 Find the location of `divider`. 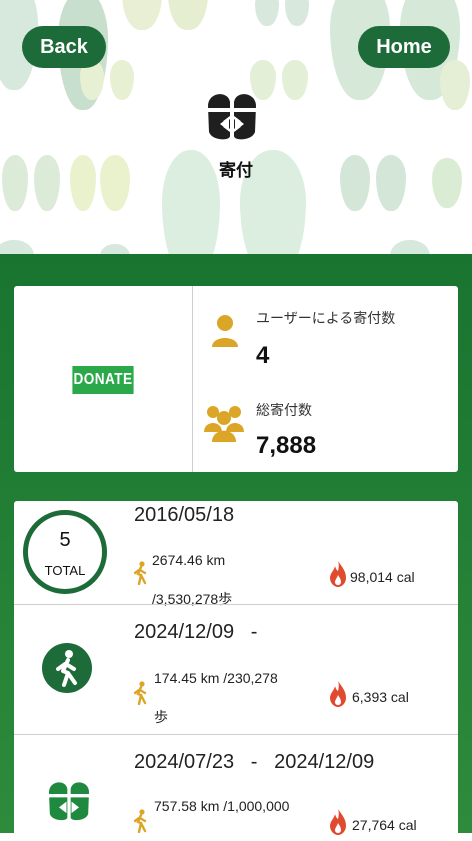

divider is located at coordinates (192, 379).